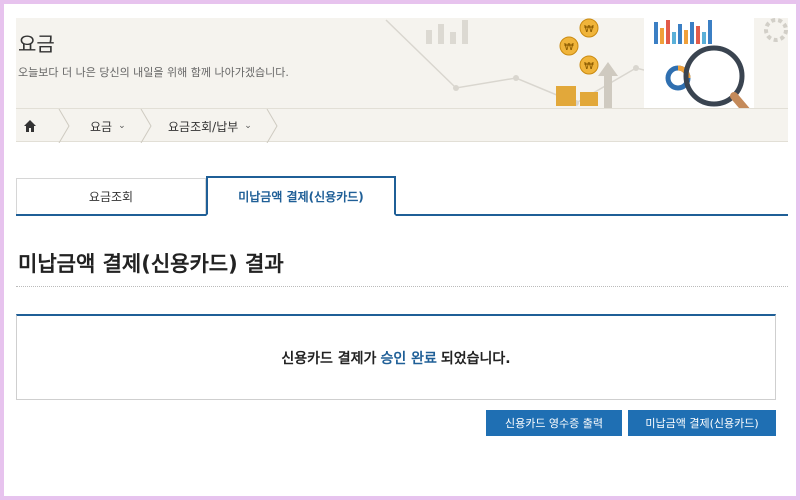 Image resolution: width=800 pixels, height=500 pixels. Describe the element at coordinates (554, 423) in the screenshot. I see `print-card-receipt-button: 신용카드 영수증 출력` at that location.